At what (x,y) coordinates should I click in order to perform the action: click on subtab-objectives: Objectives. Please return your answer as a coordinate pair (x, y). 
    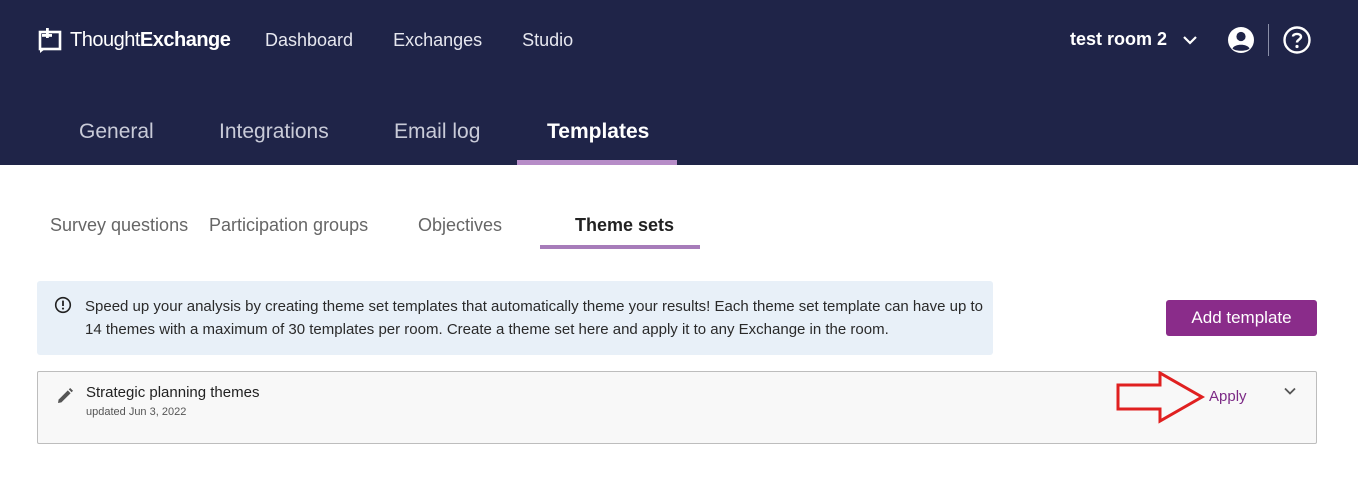
    Looking at the image, I should click on (460, 225).